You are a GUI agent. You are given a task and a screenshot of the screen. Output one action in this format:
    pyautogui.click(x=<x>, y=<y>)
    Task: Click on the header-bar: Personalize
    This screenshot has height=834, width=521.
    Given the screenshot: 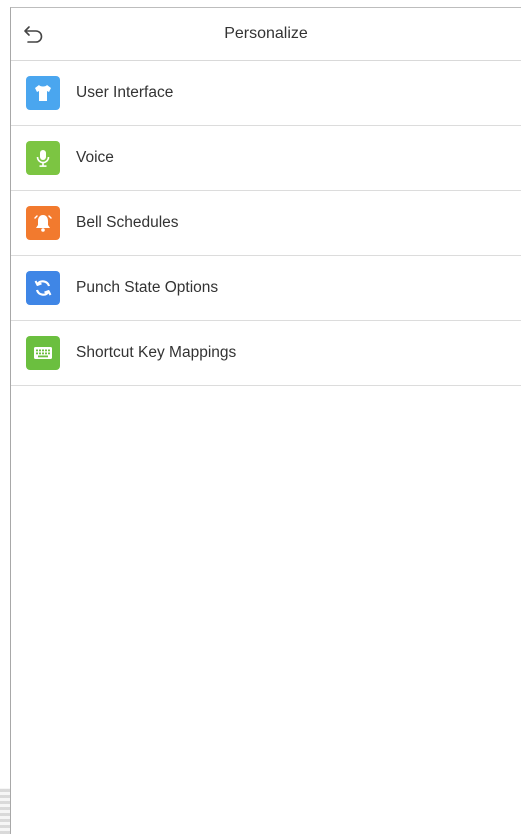 What is the action you would take?
    pyautogui.click(x=266, y=34)
    